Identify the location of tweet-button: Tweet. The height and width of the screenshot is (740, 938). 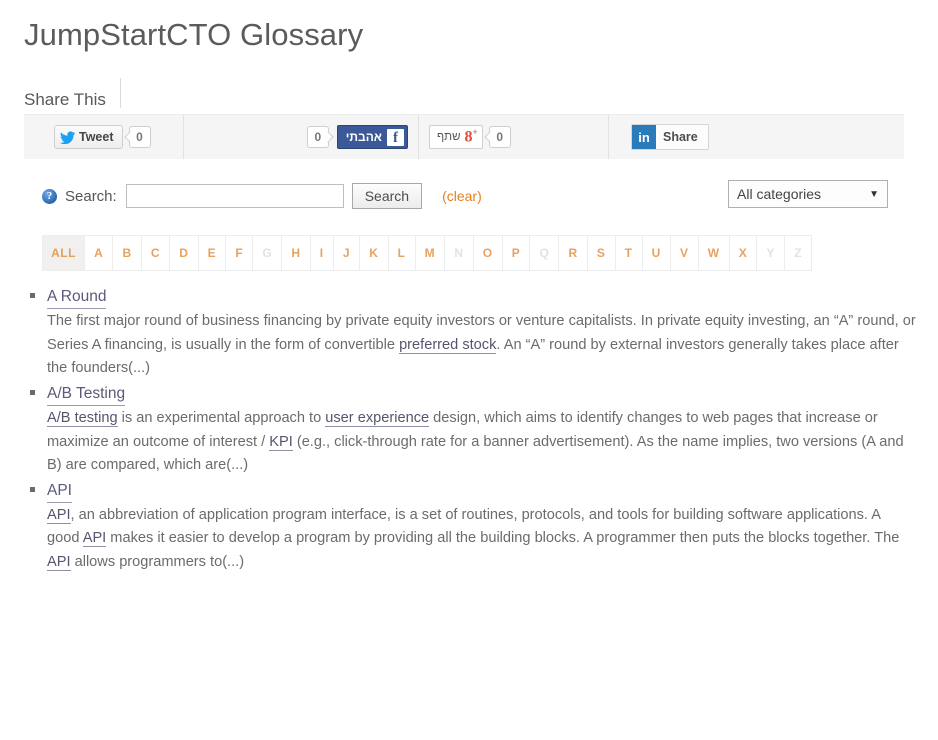
(88, 137).